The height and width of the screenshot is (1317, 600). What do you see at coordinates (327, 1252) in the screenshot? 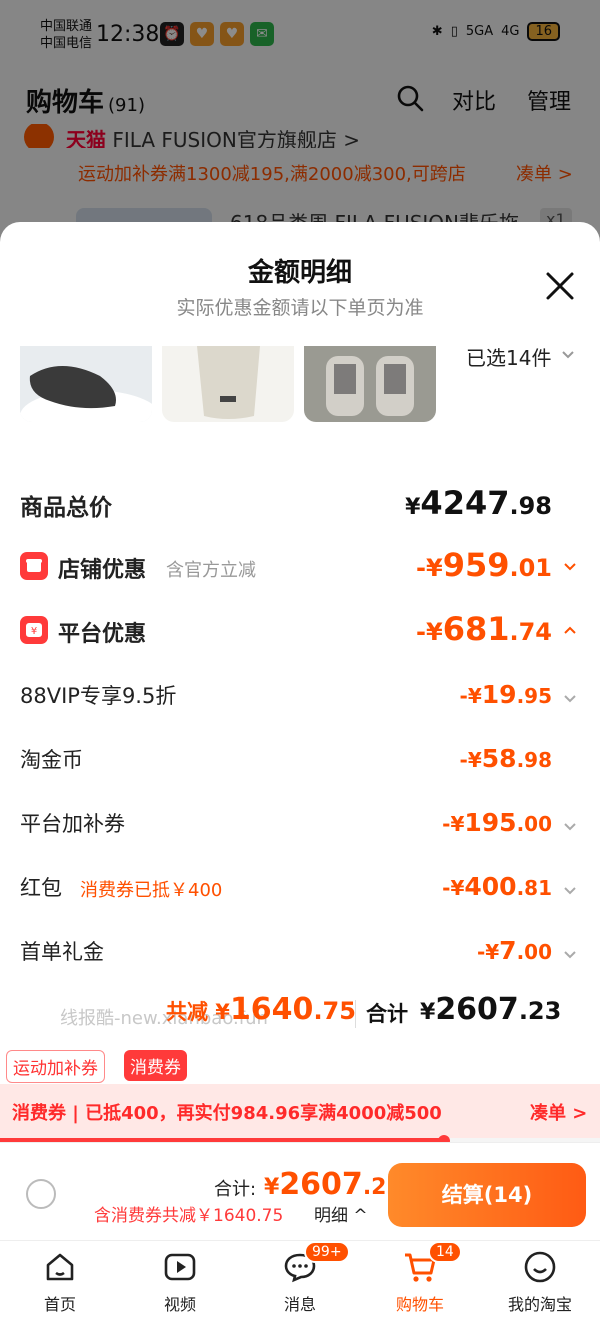
I see `message-badge: 99+` at bounding box center [327, 1252].